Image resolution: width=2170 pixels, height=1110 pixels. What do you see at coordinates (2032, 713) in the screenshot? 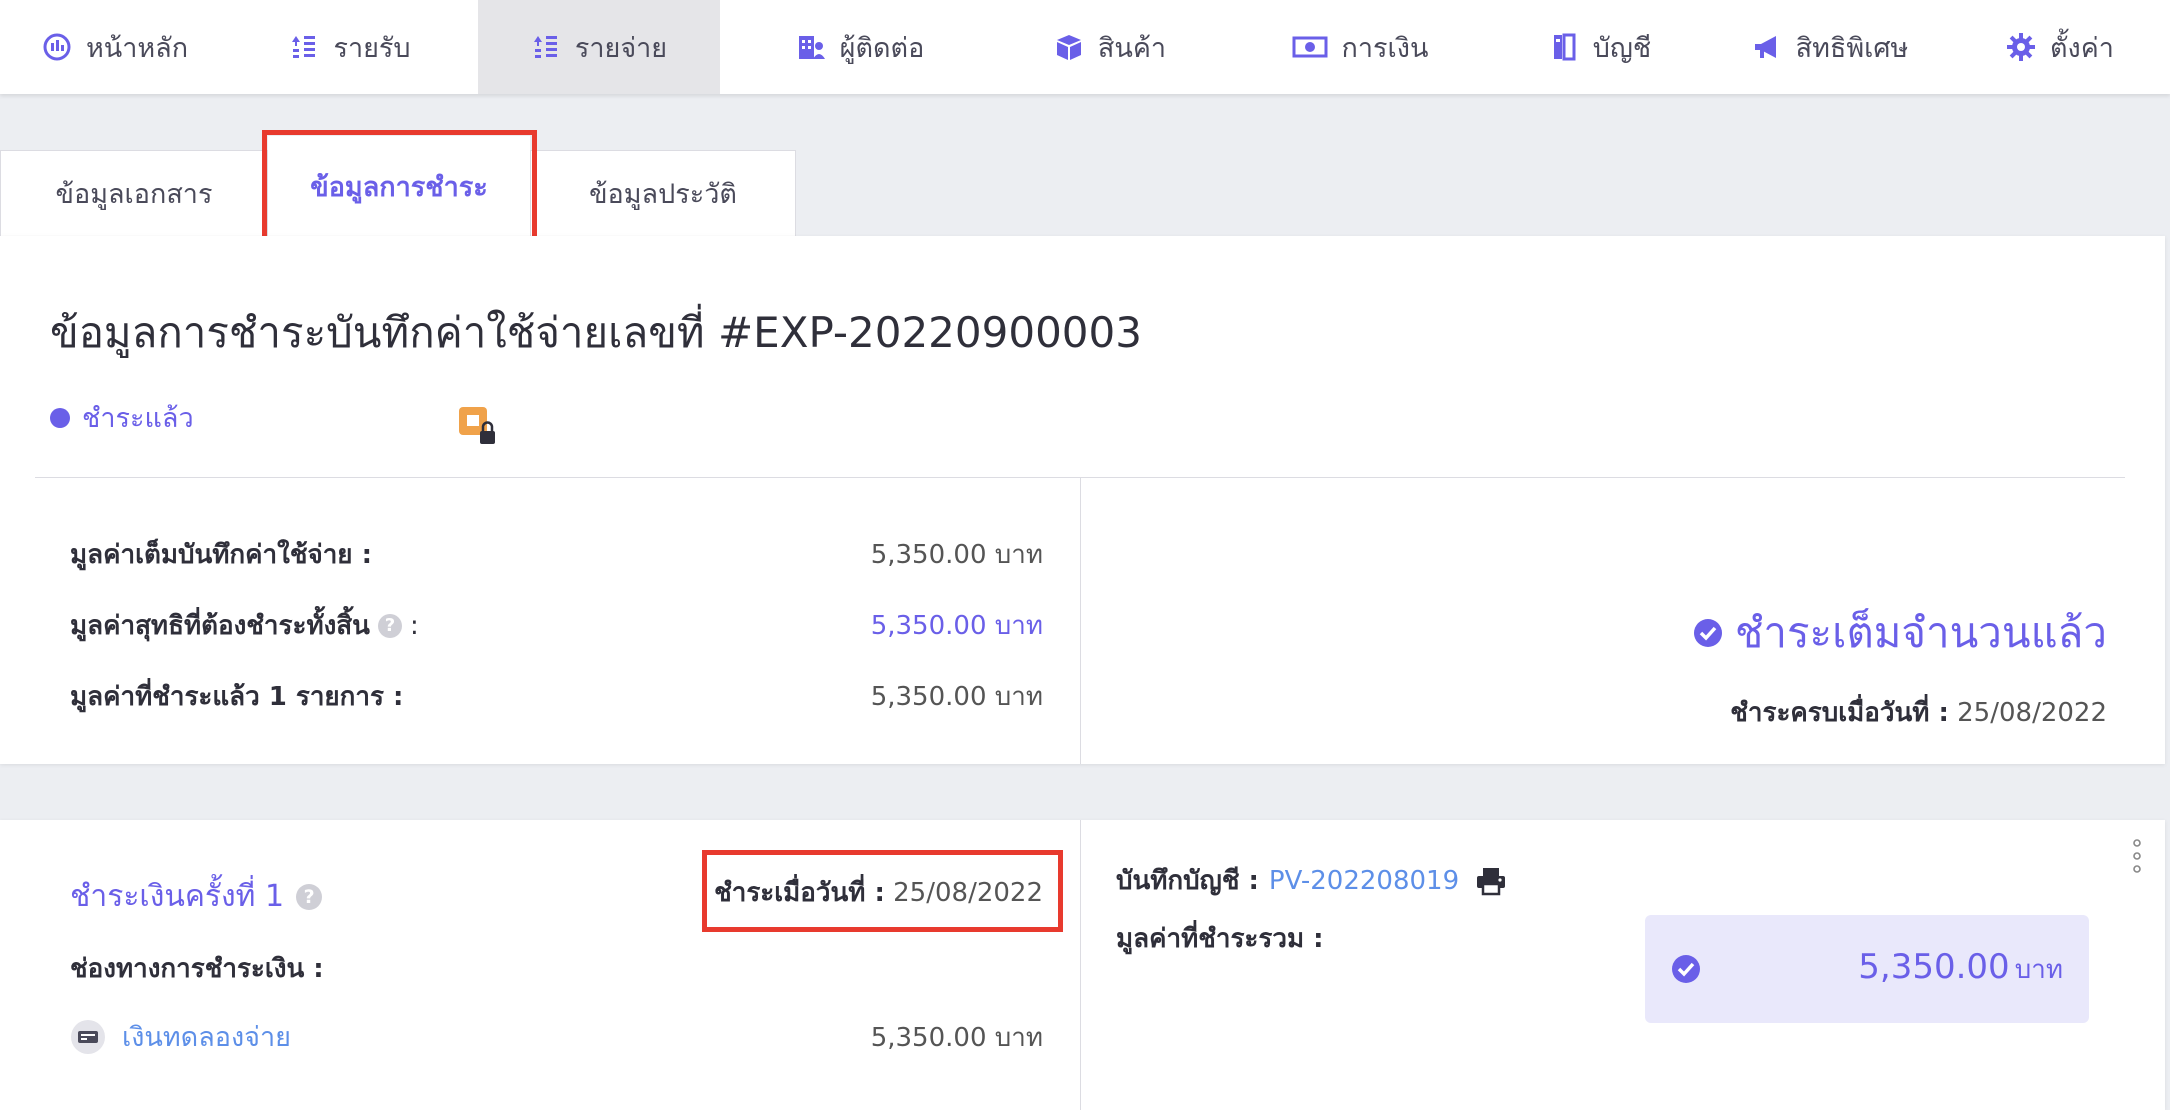
I see `paid-date-value: 25/08/2022` at bounding box center [2032, 713].